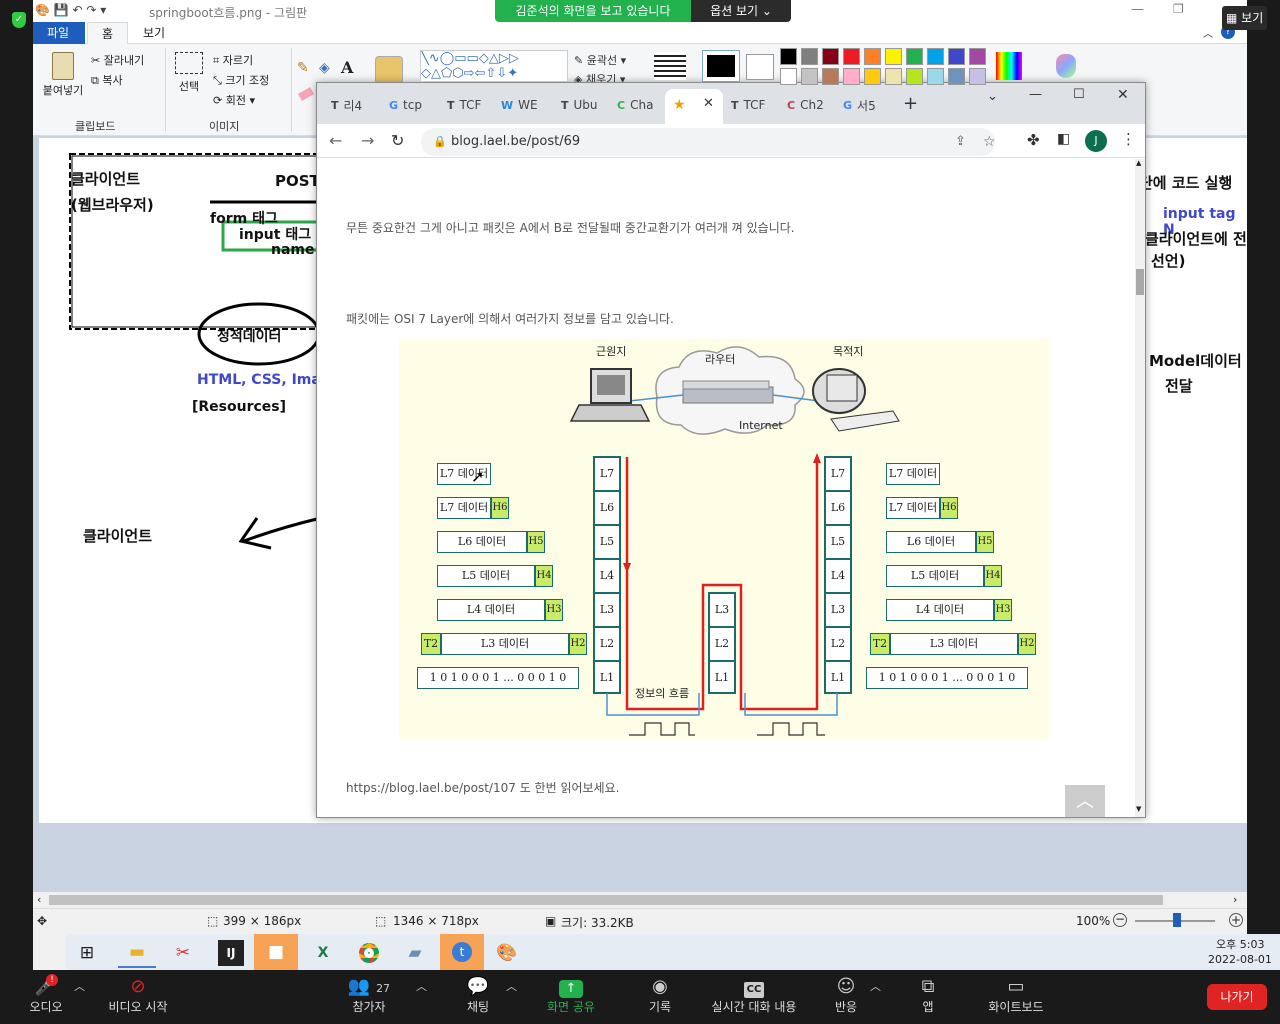  I want to click on outline-dropdown: ✎ 윤곽선 ▾, so click(600, 60).